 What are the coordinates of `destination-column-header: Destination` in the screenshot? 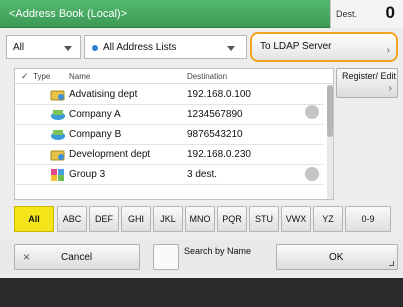 It's located at (207, 76).